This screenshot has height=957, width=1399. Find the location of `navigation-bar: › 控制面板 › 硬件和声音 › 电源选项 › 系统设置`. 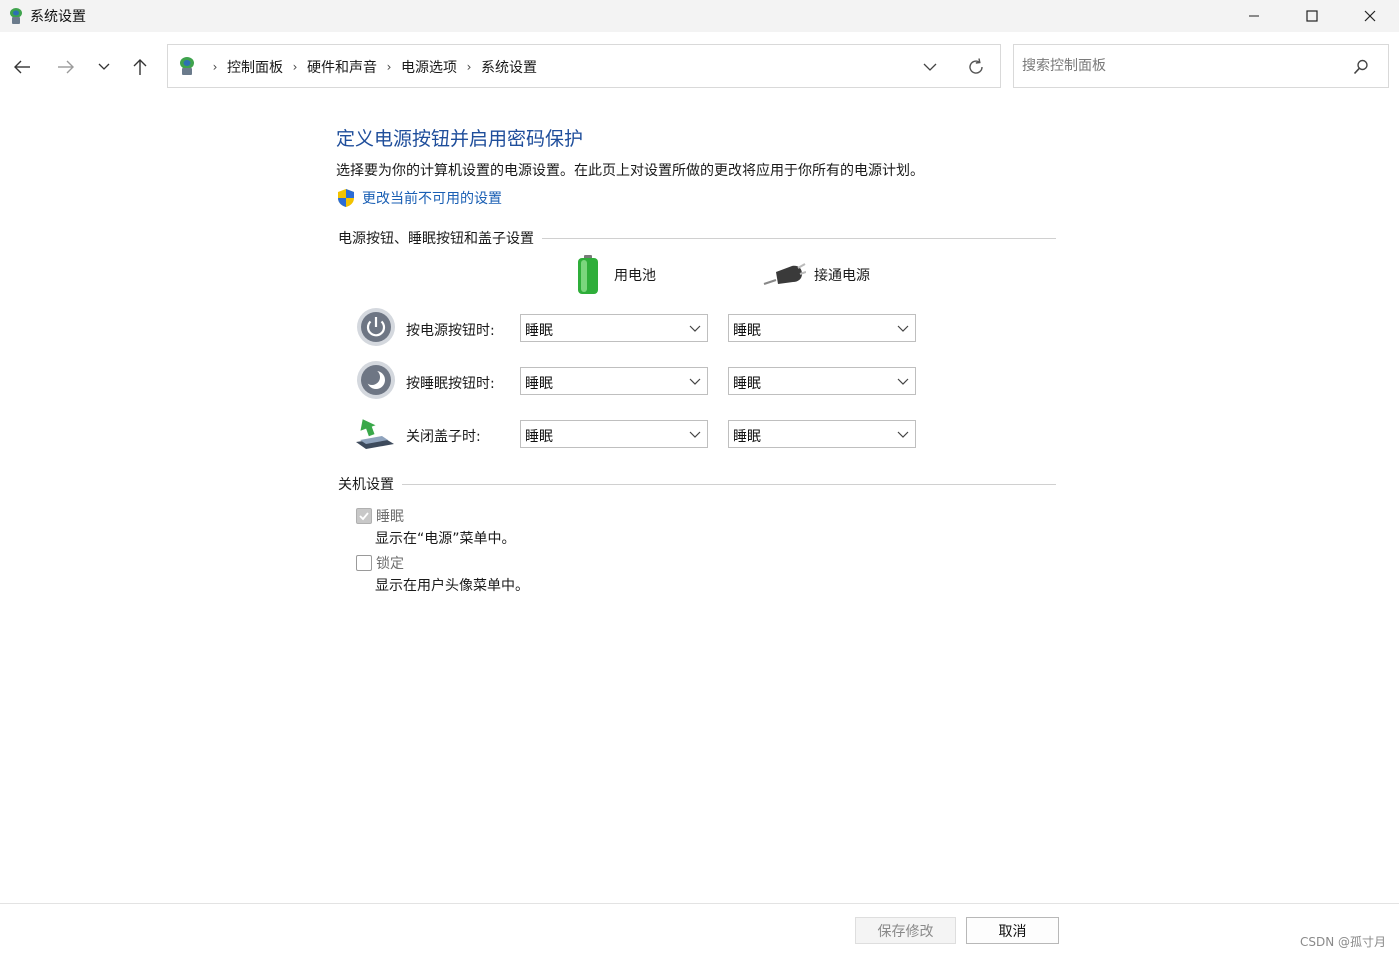

navigation-bar: › 控制面板 › 硬件和声音 › 电源选项 › 系统设置 is located at coordinates (699, 64).